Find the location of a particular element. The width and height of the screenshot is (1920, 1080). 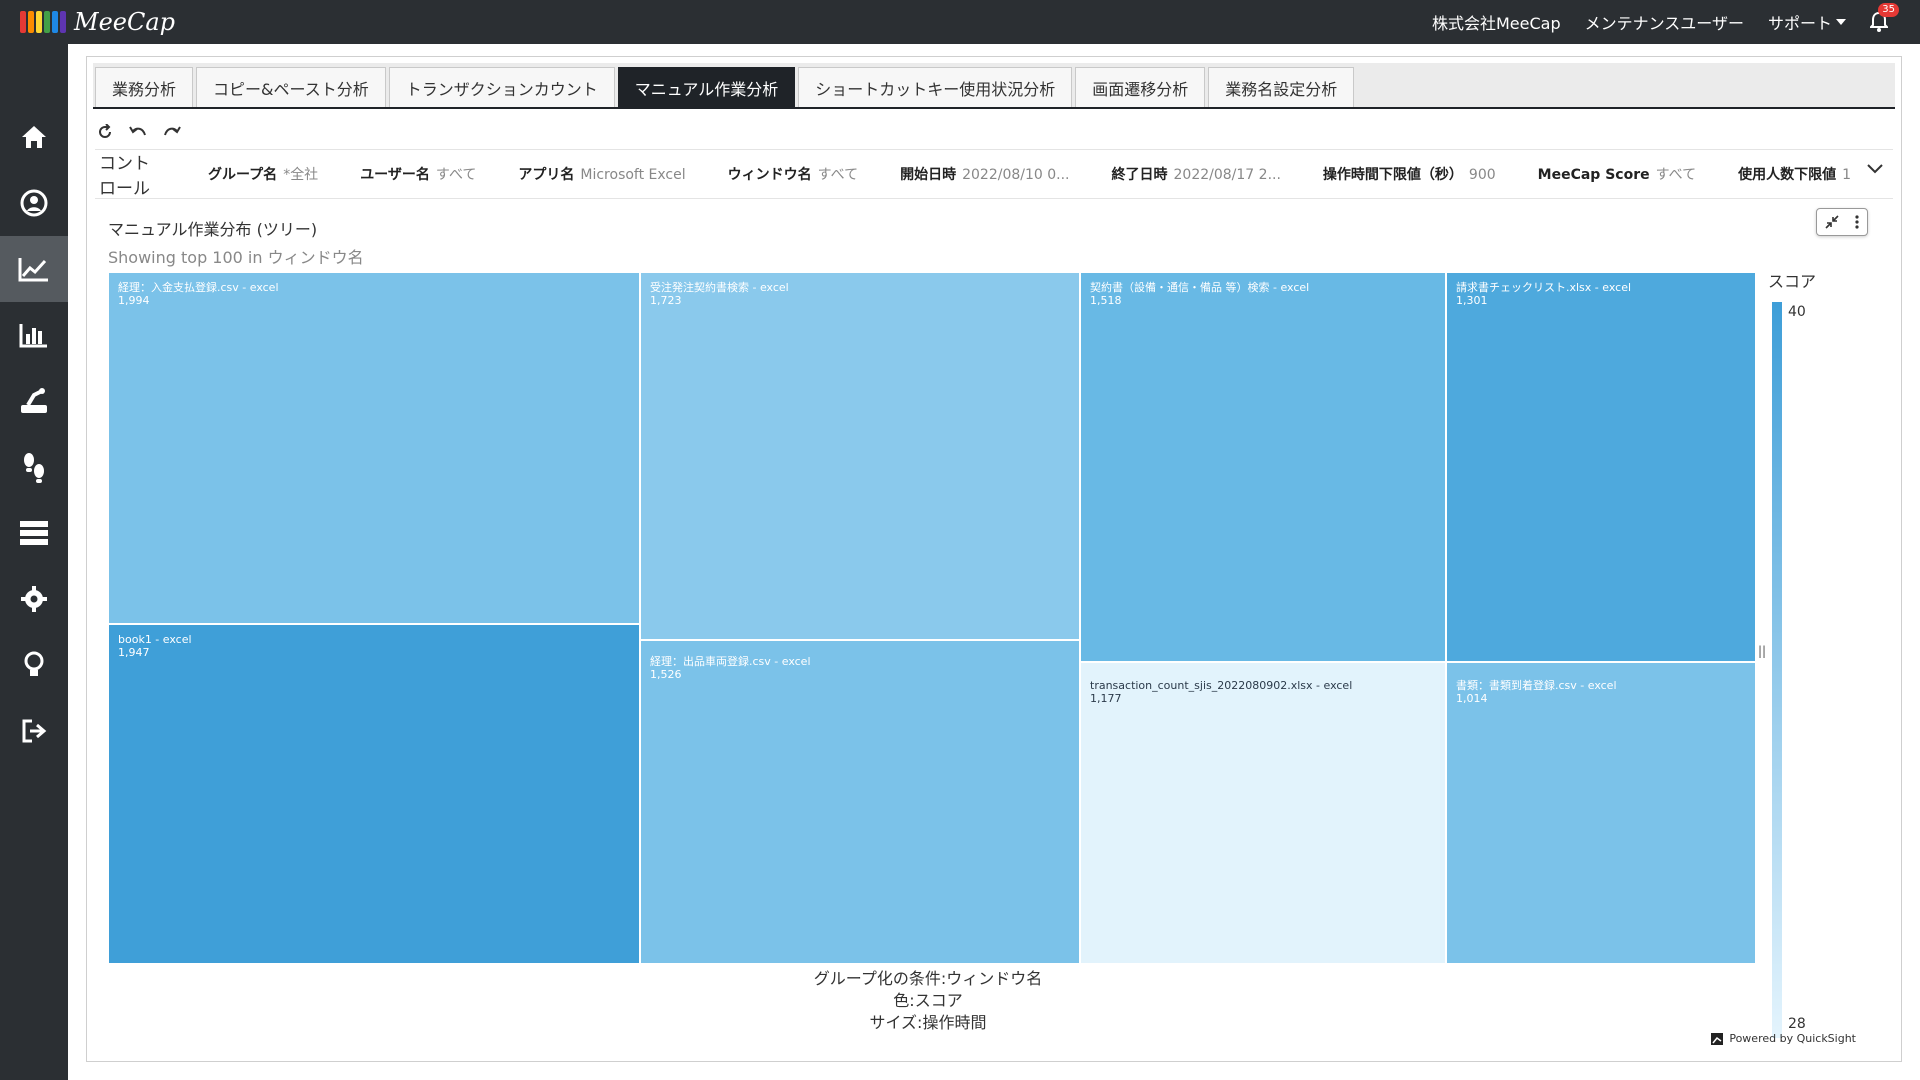

control-label: アプリ名 is located at coordinates (546, 175).